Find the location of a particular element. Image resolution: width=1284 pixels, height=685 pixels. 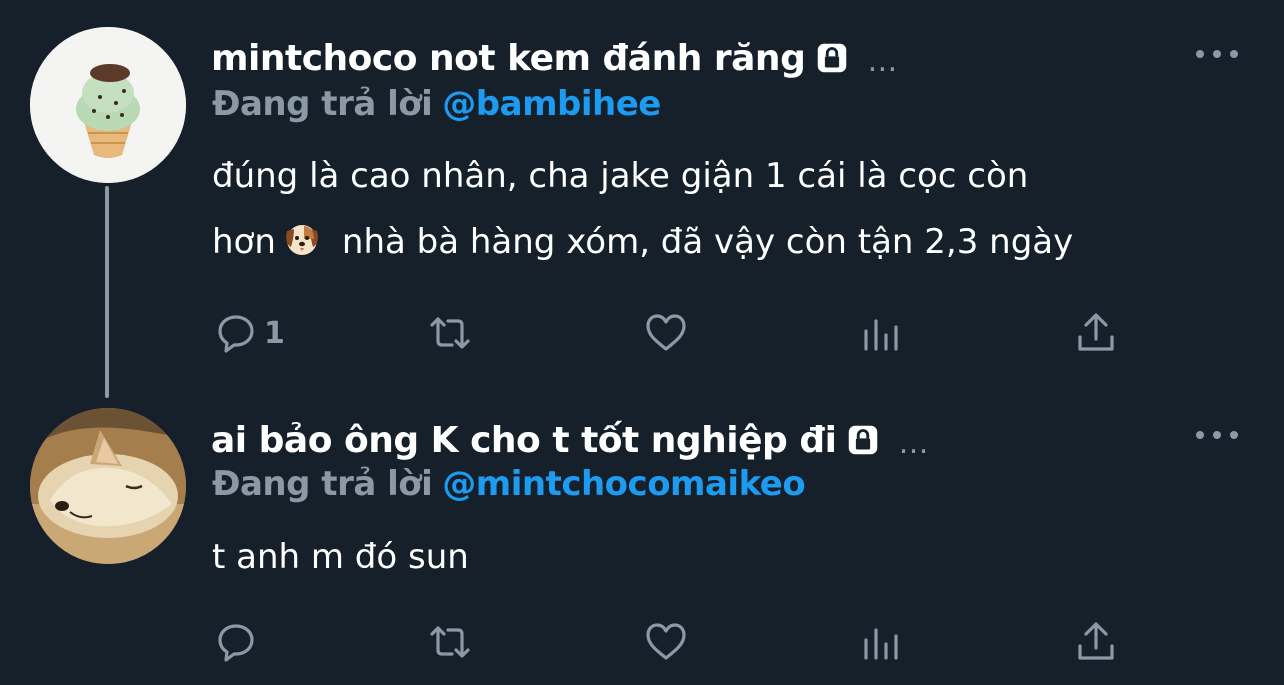

tweet-text-fragment: nhà bà hàng xóm, đã vậy còn tận 2,3 ngày is located at coordinates (707, 242).